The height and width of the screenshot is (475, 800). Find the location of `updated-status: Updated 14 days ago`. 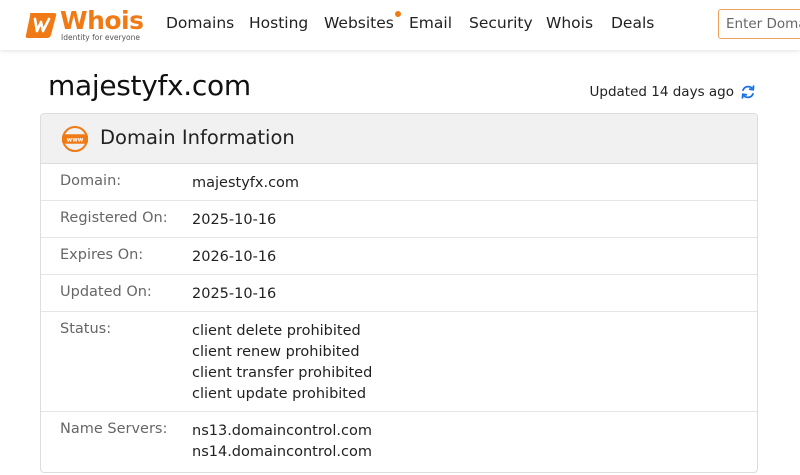

updated-status: Updated 14 days ago is located at coordinates (673, 92).